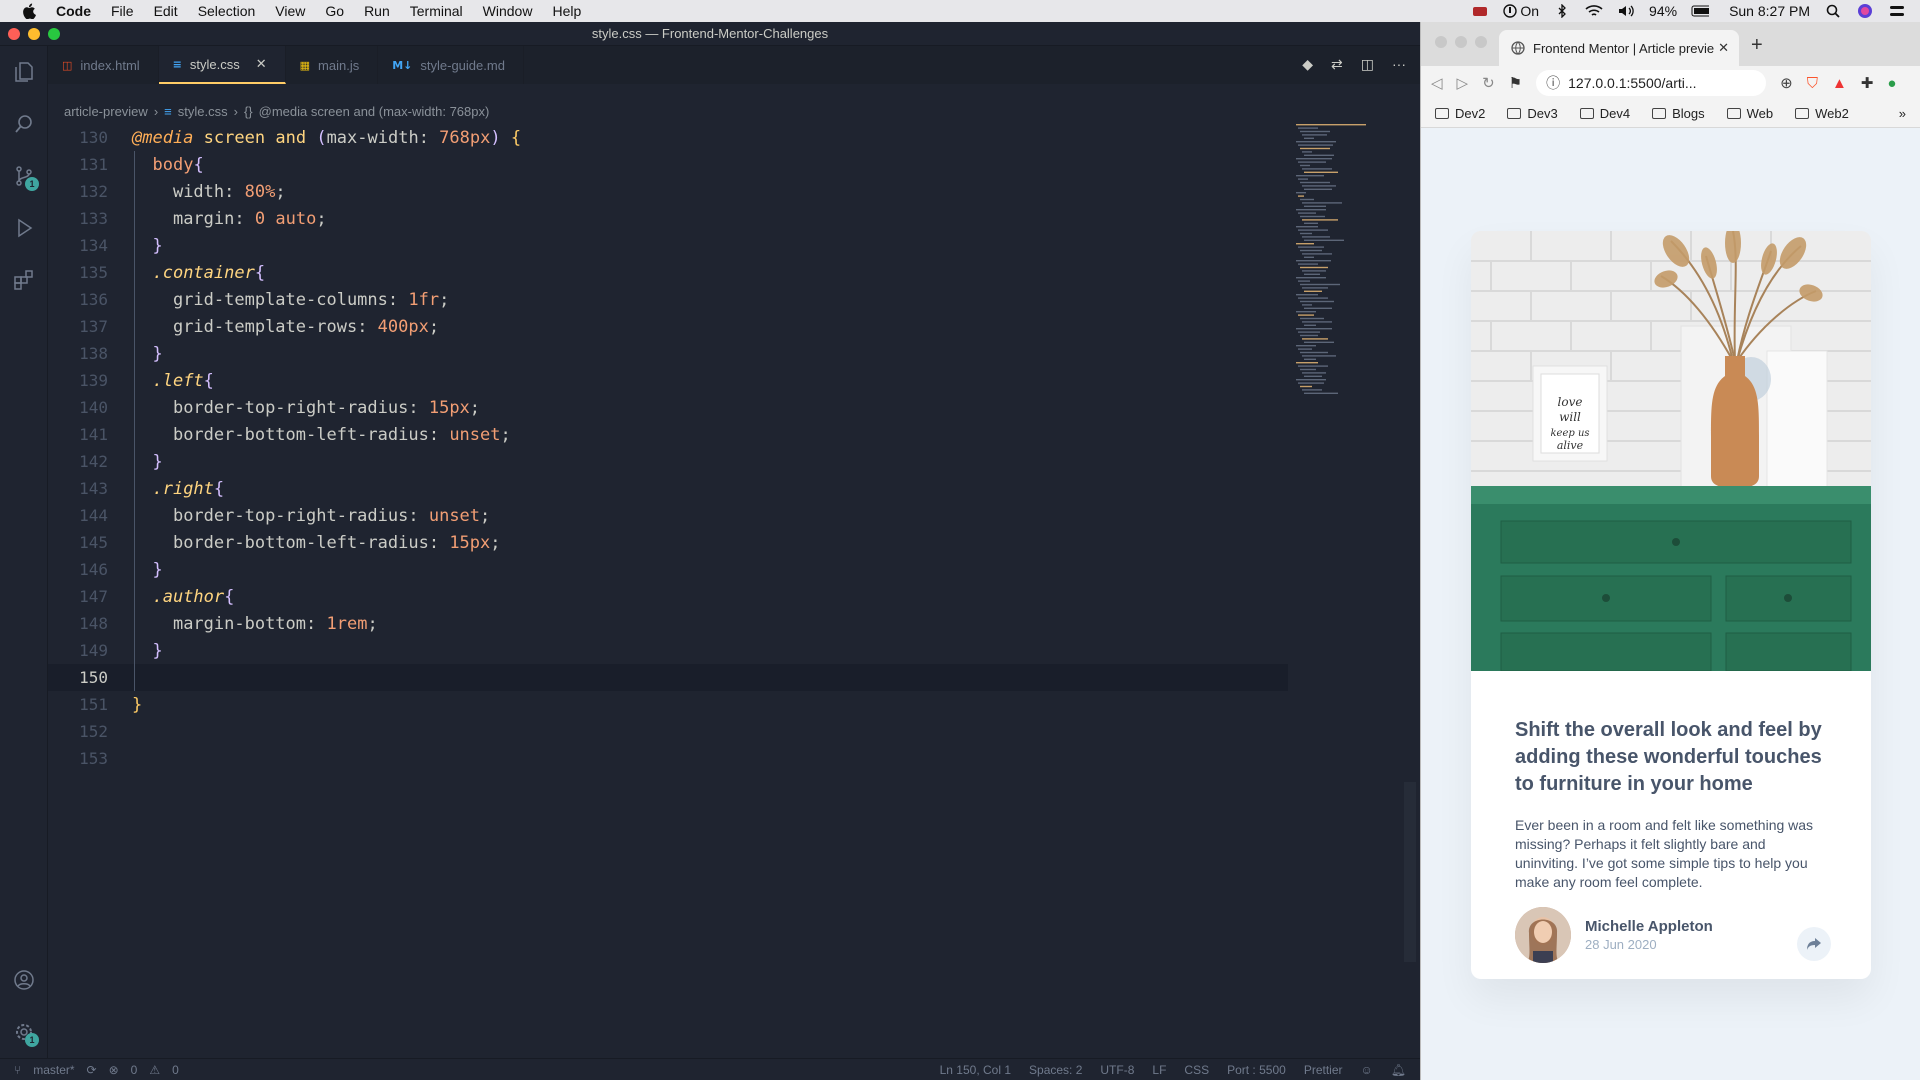  What do you see at coordinates (1410, 872) in the screenshot?
I see `editor-scrollbar` at bounding box center [1410, 872].